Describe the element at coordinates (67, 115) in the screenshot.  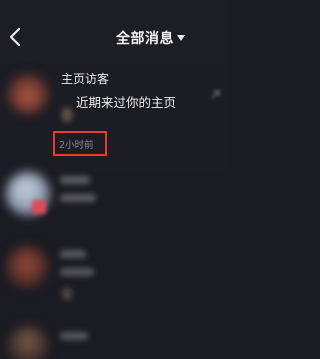
I see `visitor-thumbnail` at that location.